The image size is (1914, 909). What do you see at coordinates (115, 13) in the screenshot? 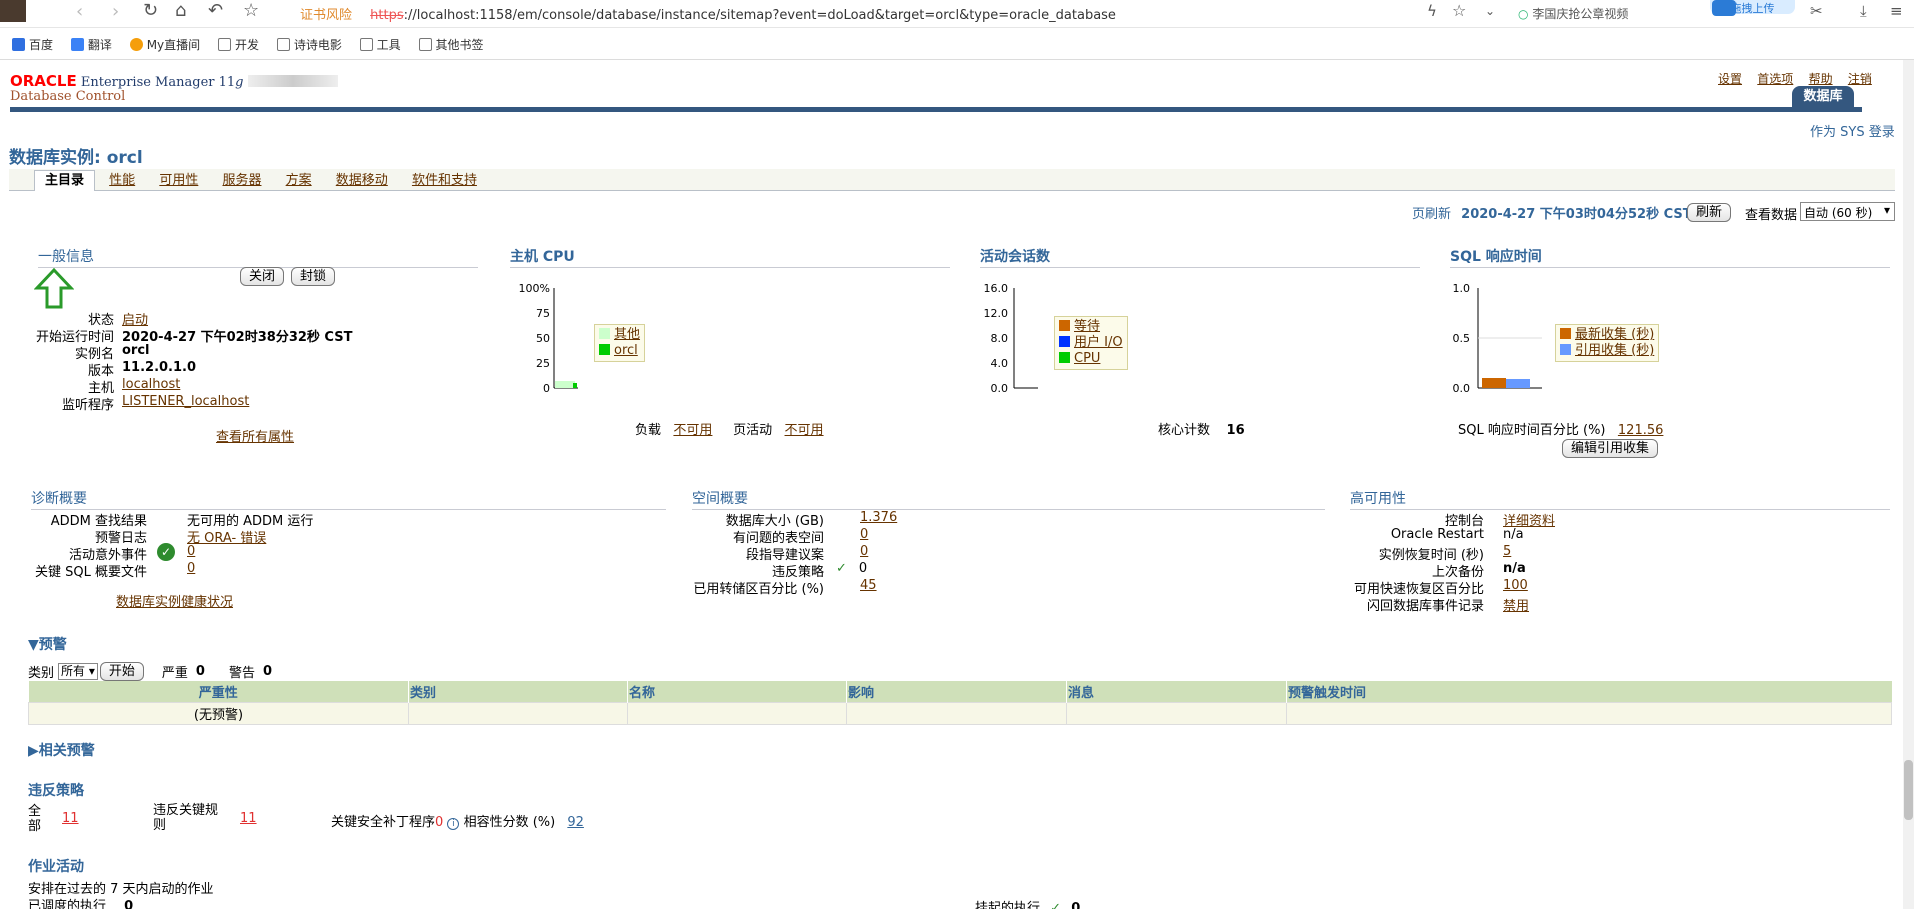
I see `forward-icon: ›` at bounding box center [115, 13].